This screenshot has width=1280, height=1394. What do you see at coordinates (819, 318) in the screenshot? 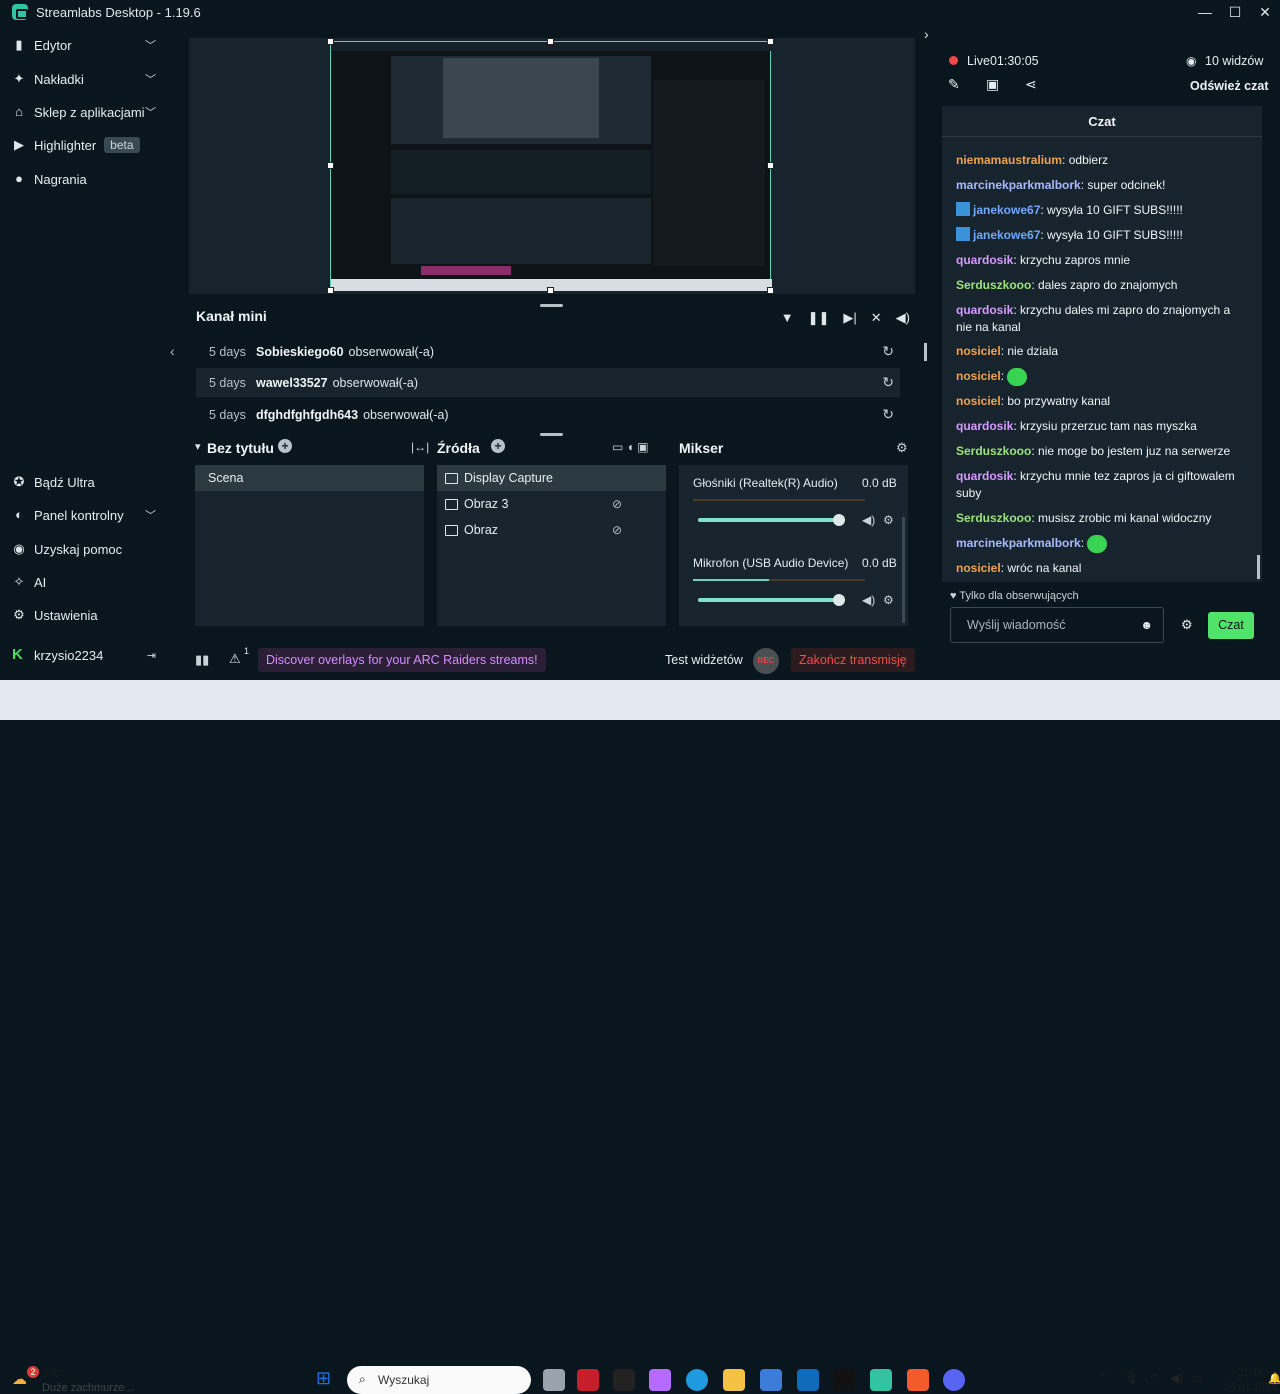
I see `pause-icon: ❚❚` at bounding box center [819, 318].